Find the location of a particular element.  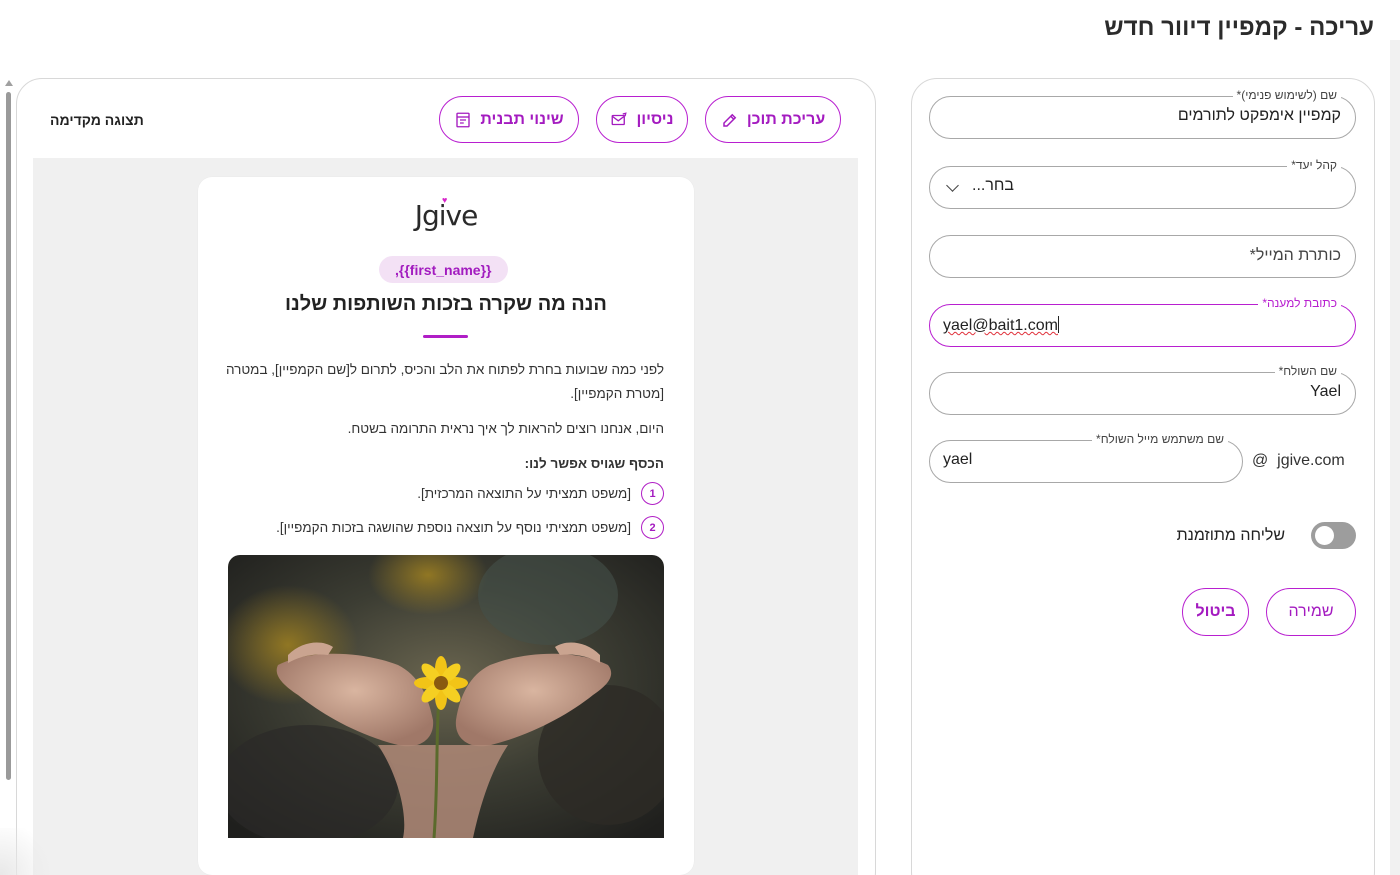

heart-icon: ♥ is located at coordinates (445, 200).